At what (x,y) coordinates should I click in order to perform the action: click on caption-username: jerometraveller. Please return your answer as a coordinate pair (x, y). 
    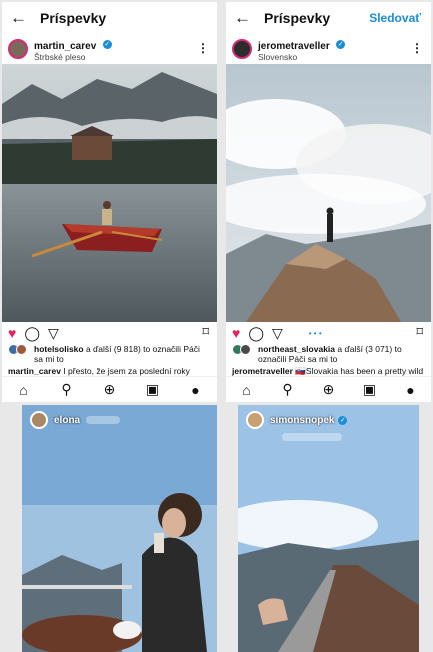
    Looking at the image, I should click on (262, 371).